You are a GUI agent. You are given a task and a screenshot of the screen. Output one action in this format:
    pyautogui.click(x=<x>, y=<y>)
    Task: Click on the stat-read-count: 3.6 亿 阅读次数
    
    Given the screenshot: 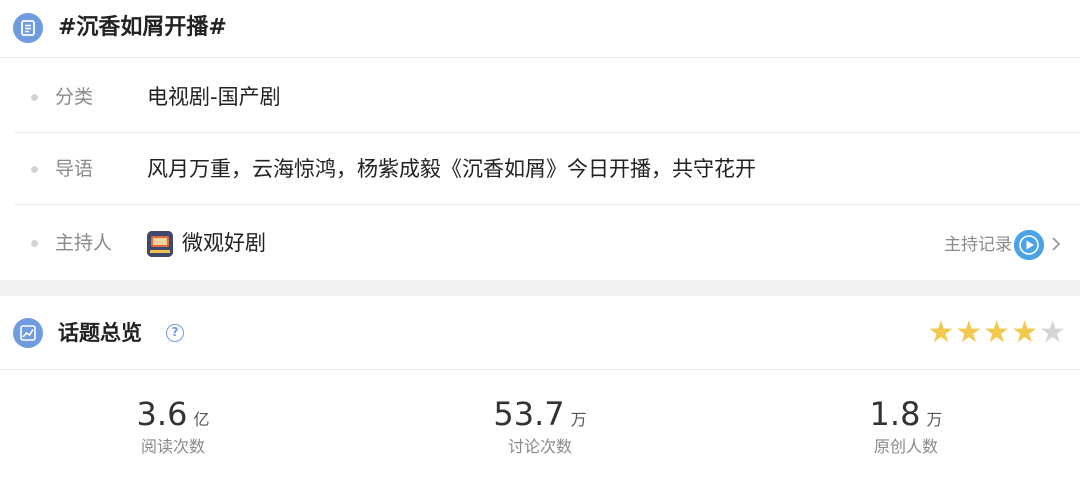 What is the action you would take?
    pyautogui.click(x=173, y=426)
    